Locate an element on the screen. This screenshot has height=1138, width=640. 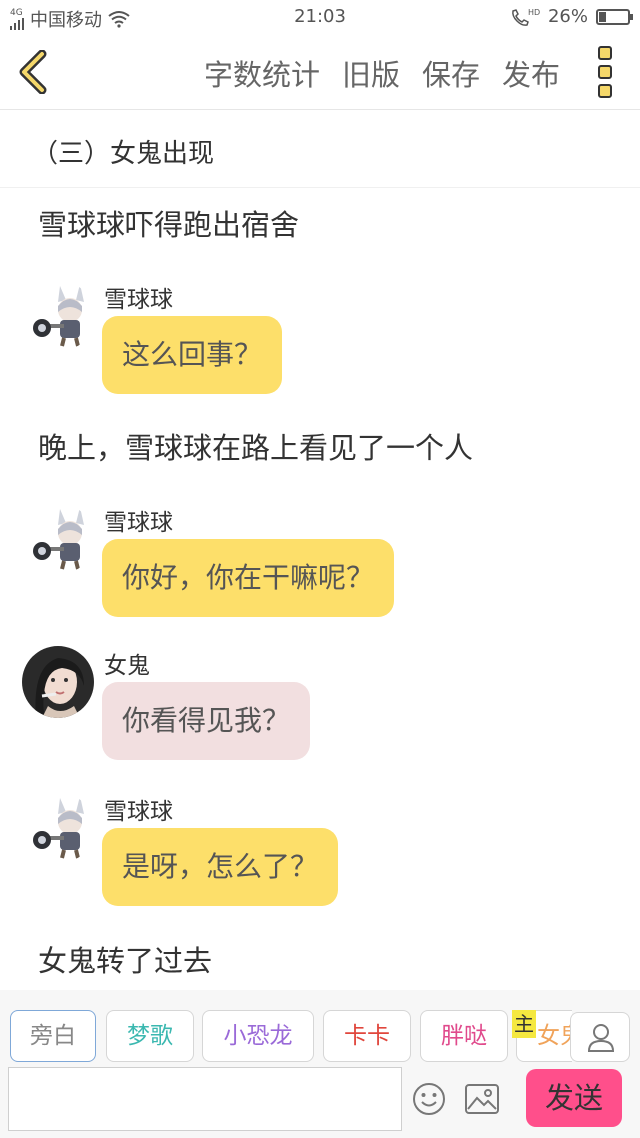
chat-message: 雪球球 你好，你在干嘛呢？ is located at coordinates (322, 568).